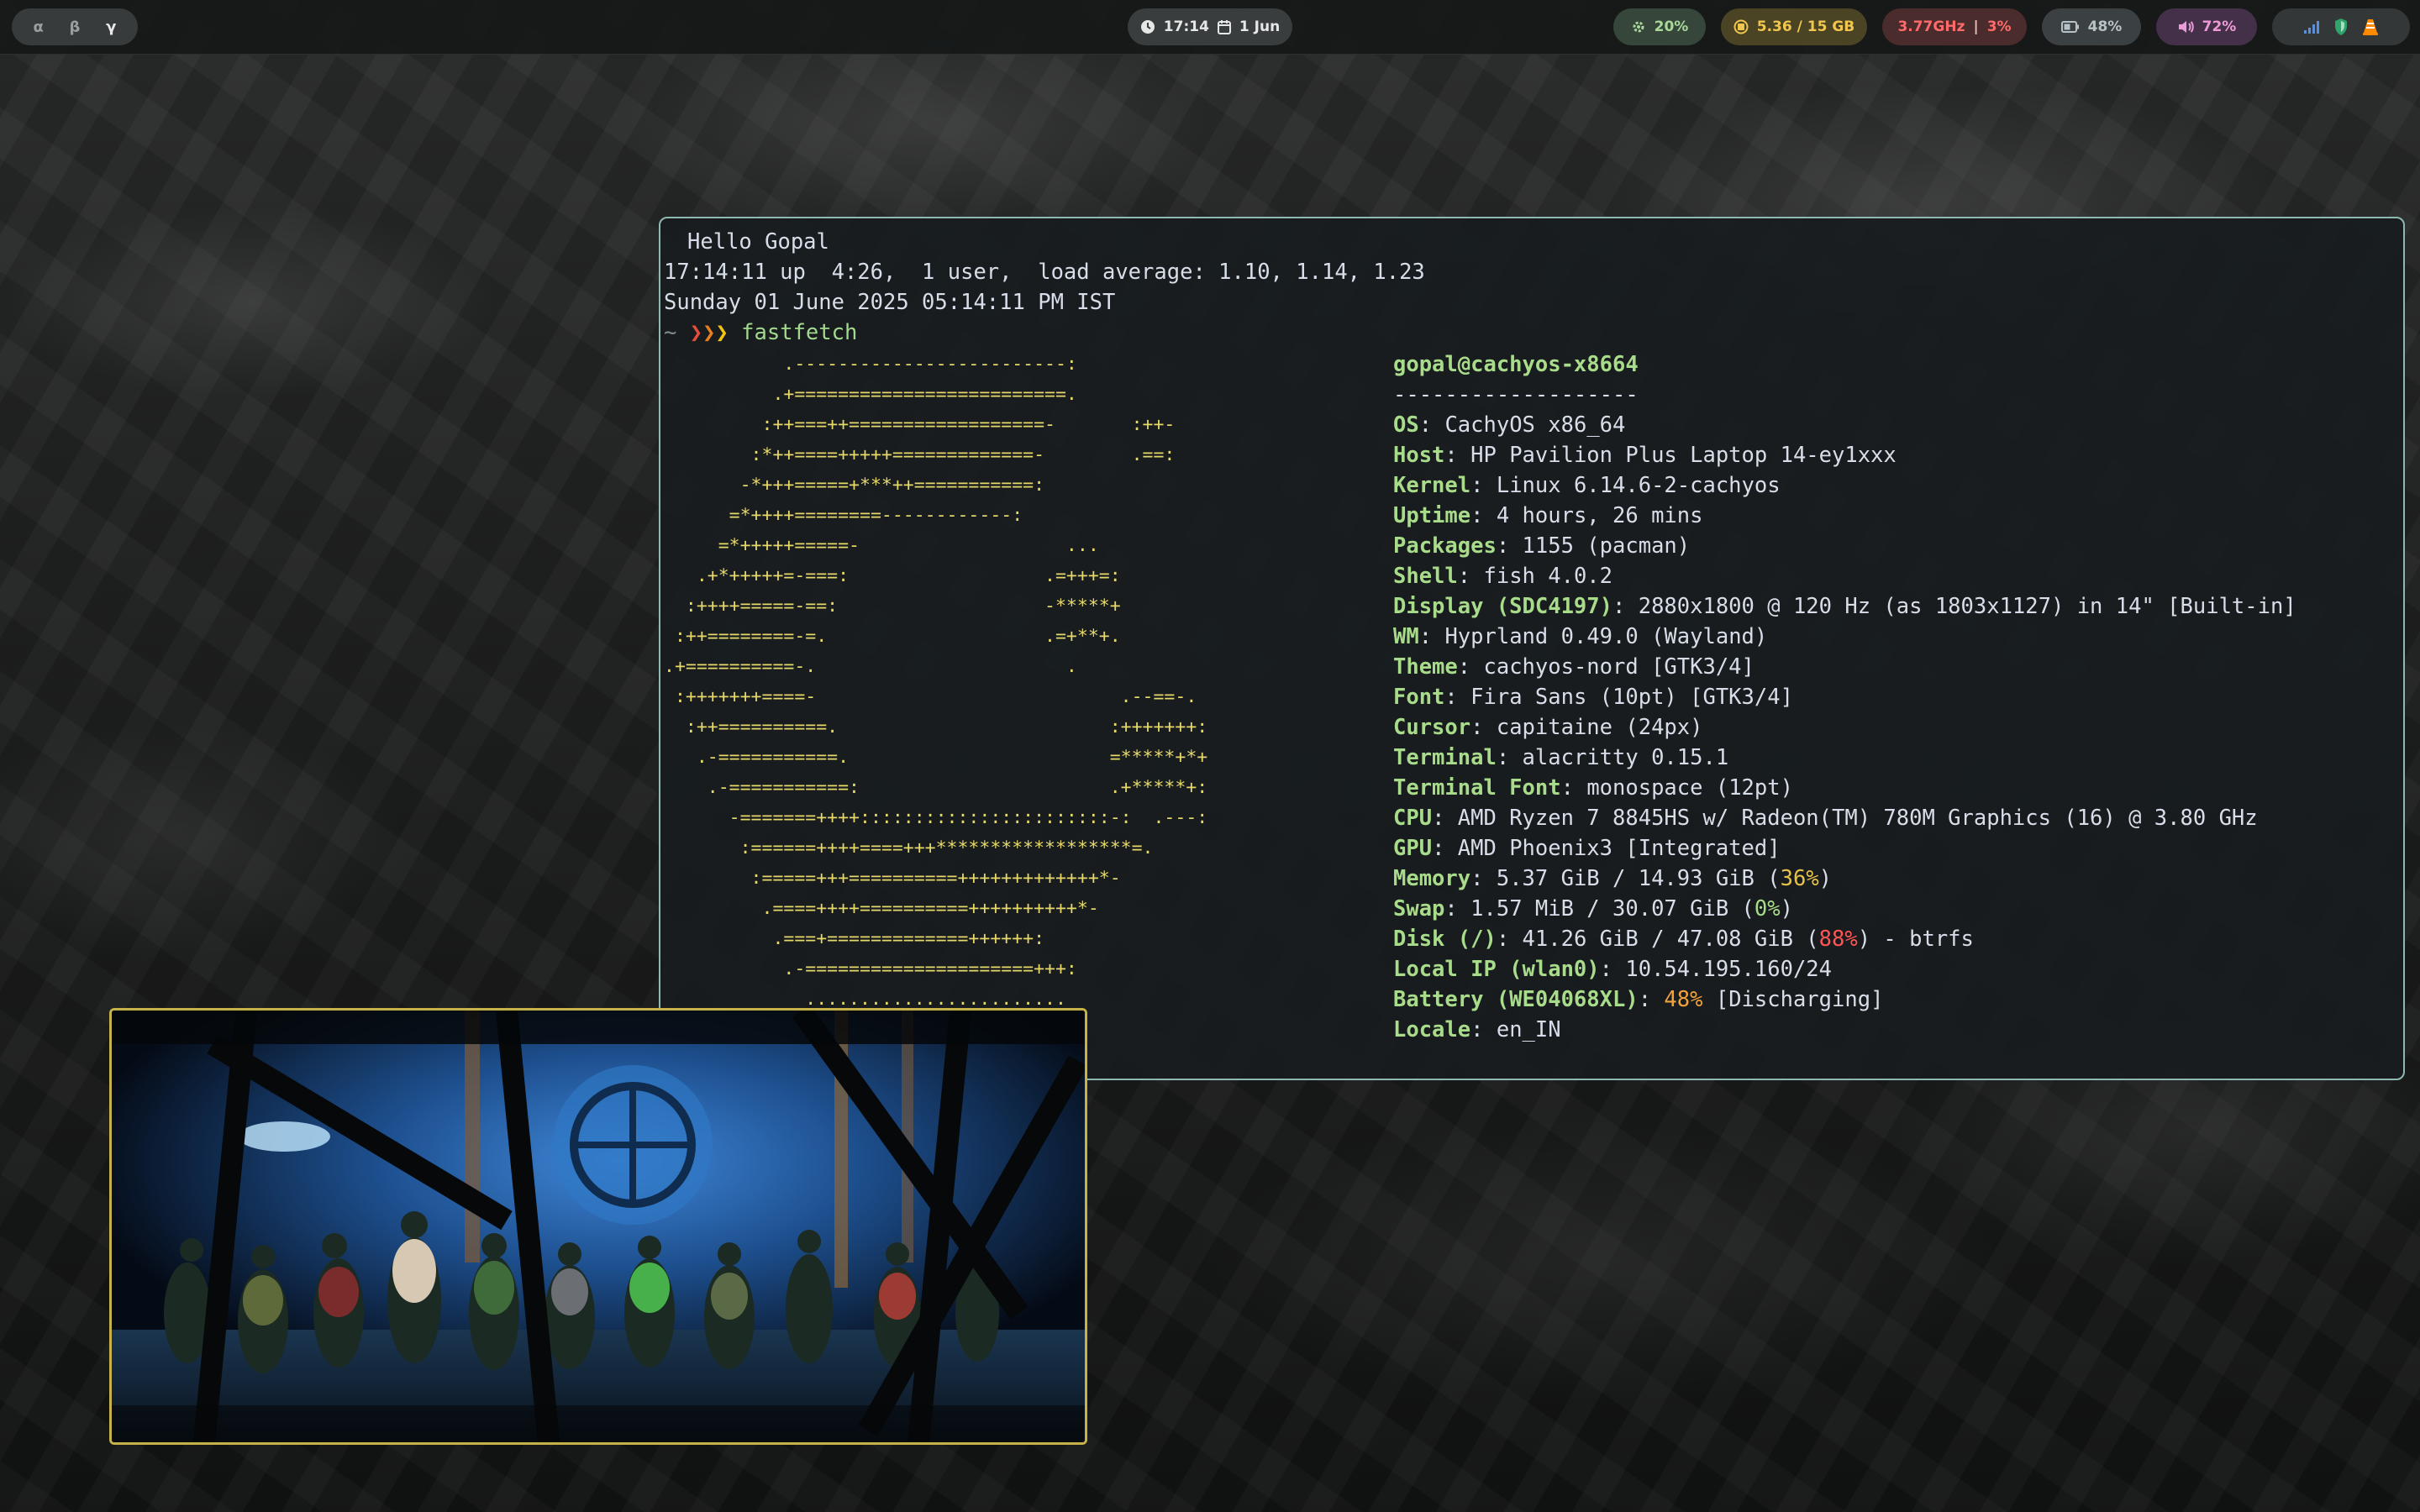  Describe the element at coordinates (1425, 576) in the screenshot. I see `info-key: Shell` at that location.